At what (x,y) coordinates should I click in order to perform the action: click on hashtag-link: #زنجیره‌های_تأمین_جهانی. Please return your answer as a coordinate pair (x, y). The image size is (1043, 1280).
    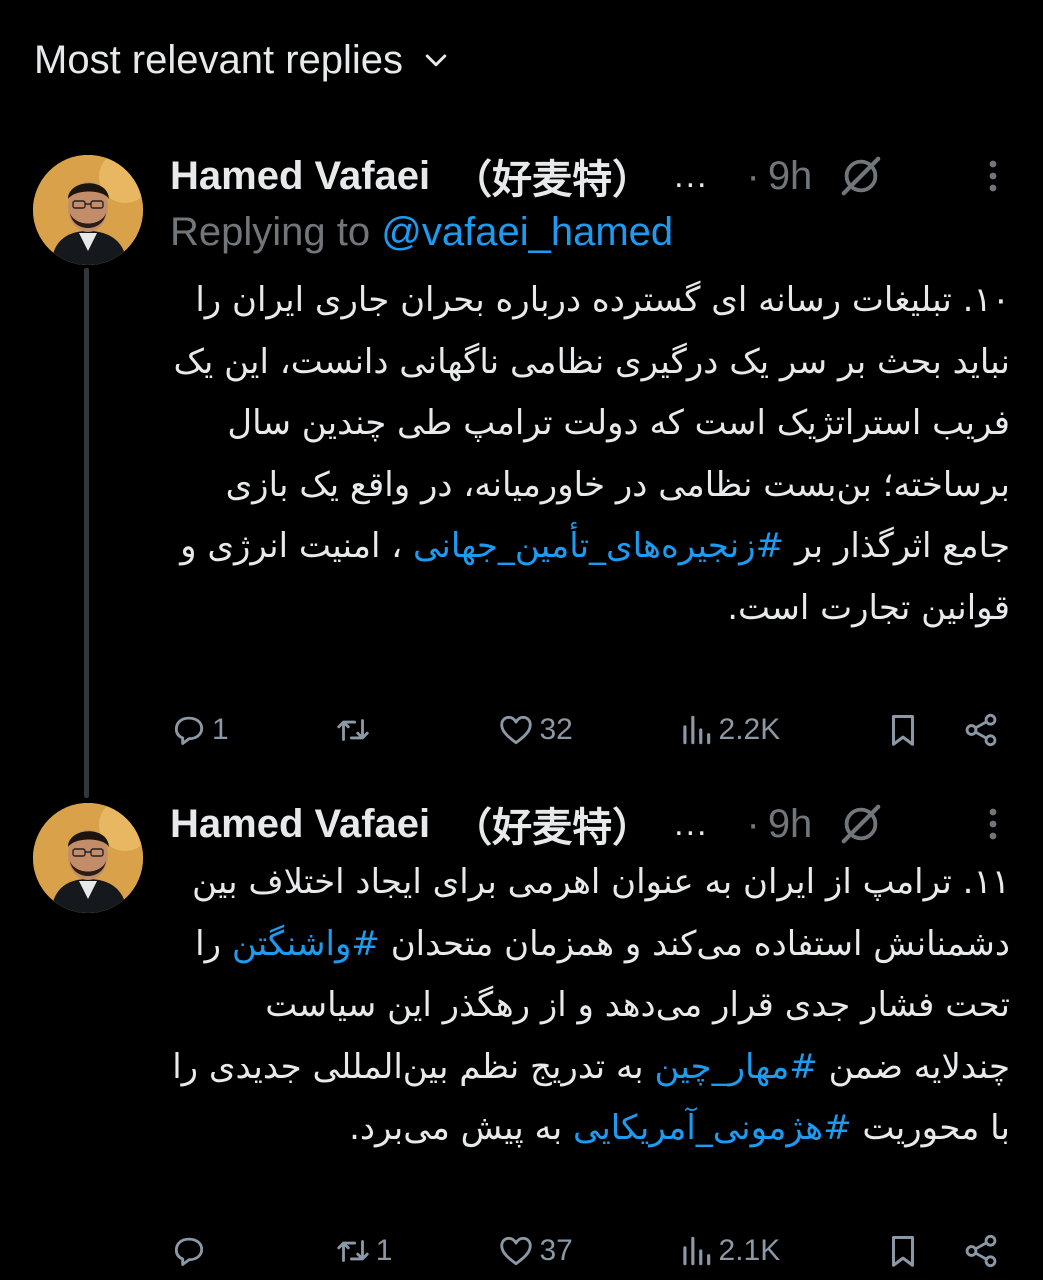
    Looking at the image, I should click on (598, 546).